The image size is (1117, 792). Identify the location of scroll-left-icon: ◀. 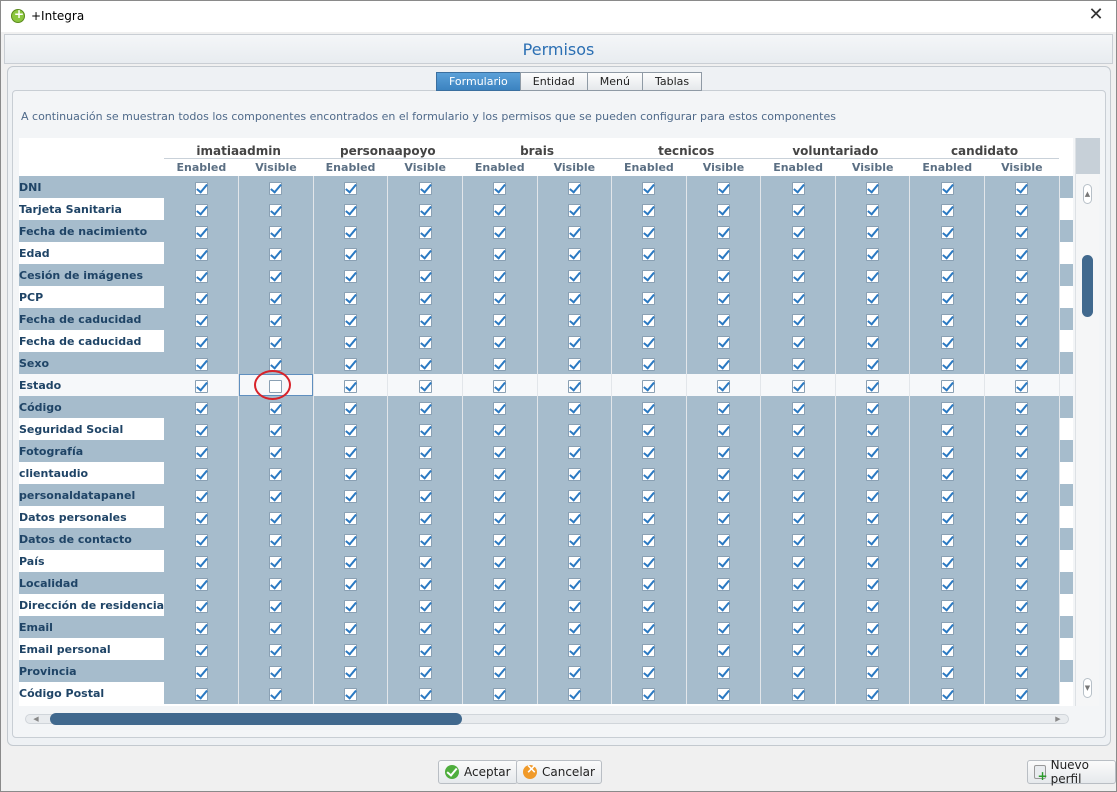
(36, 719).